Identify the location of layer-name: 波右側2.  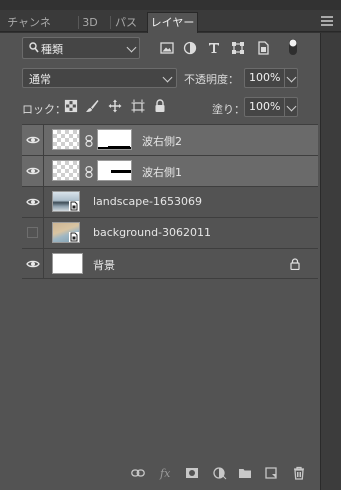
(162, 141).